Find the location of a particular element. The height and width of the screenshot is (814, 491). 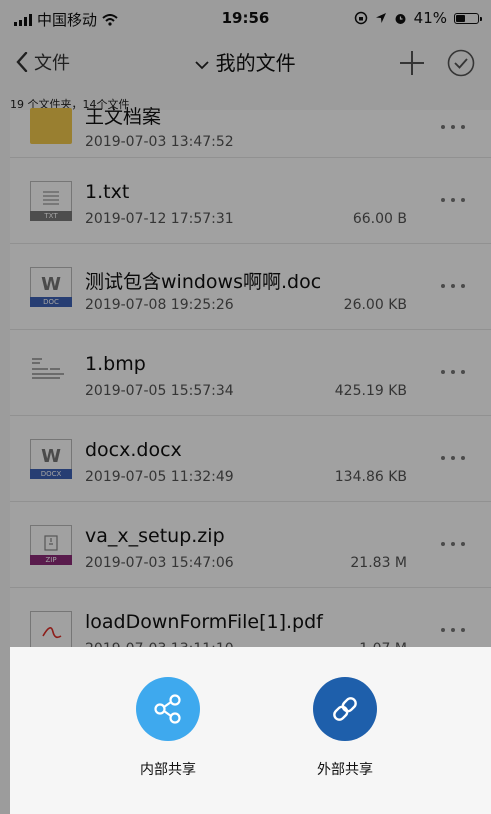

external-share-circle is located at coordinates (345, 709).